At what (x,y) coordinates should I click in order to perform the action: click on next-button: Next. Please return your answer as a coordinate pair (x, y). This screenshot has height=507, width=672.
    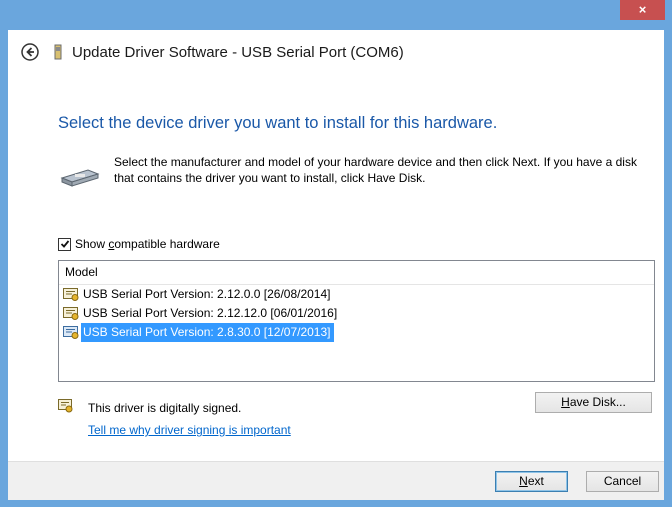
    Looking at the image, I should click on (531, 481).